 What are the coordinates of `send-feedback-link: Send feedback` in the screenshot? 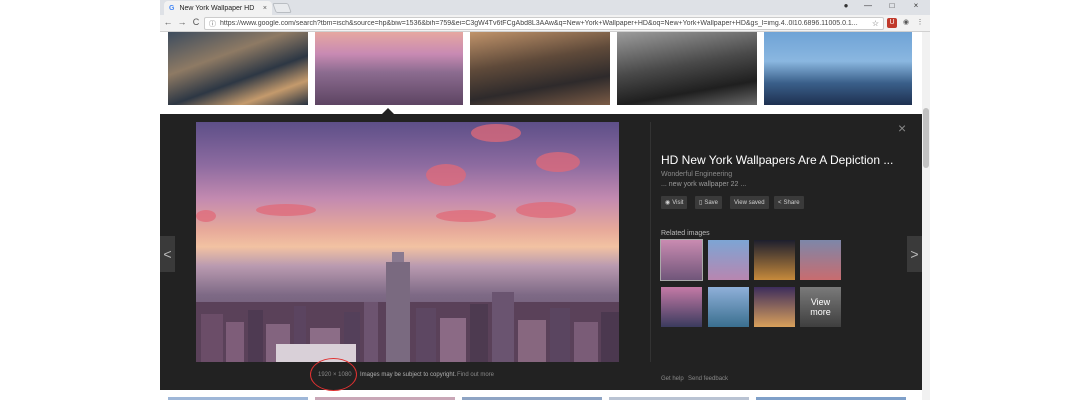 It's located at (708, 379).